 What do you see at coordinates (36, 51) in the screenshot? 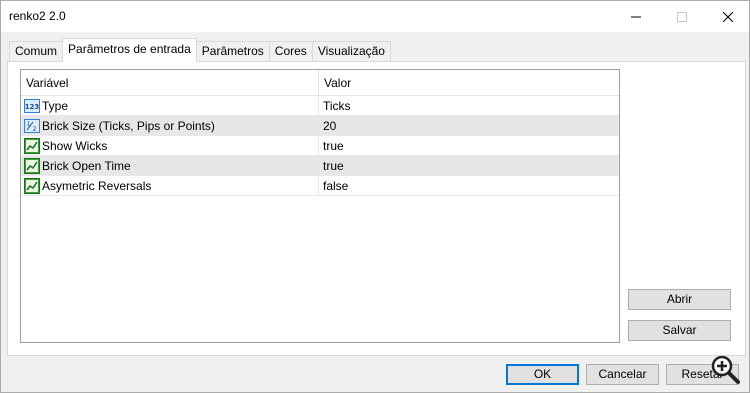
I see `tab-comum: Comum` at bounding box center [36, 51].